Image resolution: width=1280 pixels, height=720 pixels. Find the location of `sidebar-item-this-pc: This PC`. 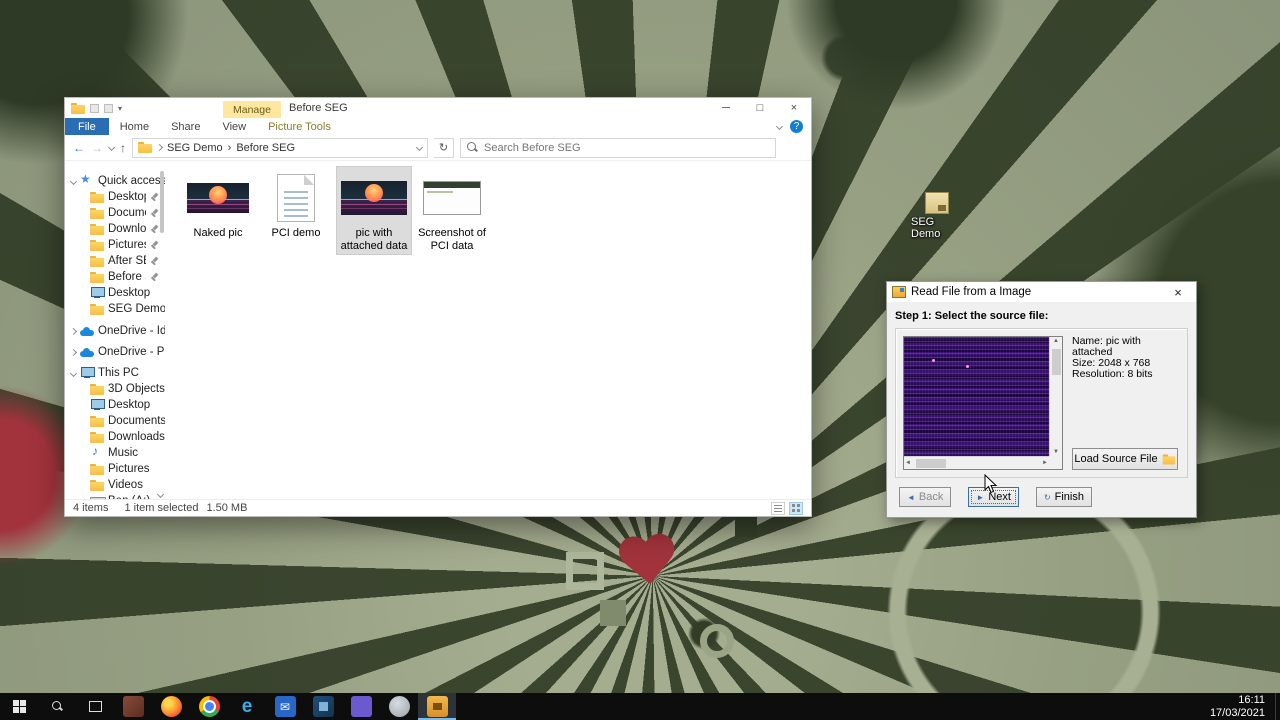

sidebar-item-this-pc: This PC is located at coordinates (115, 373).